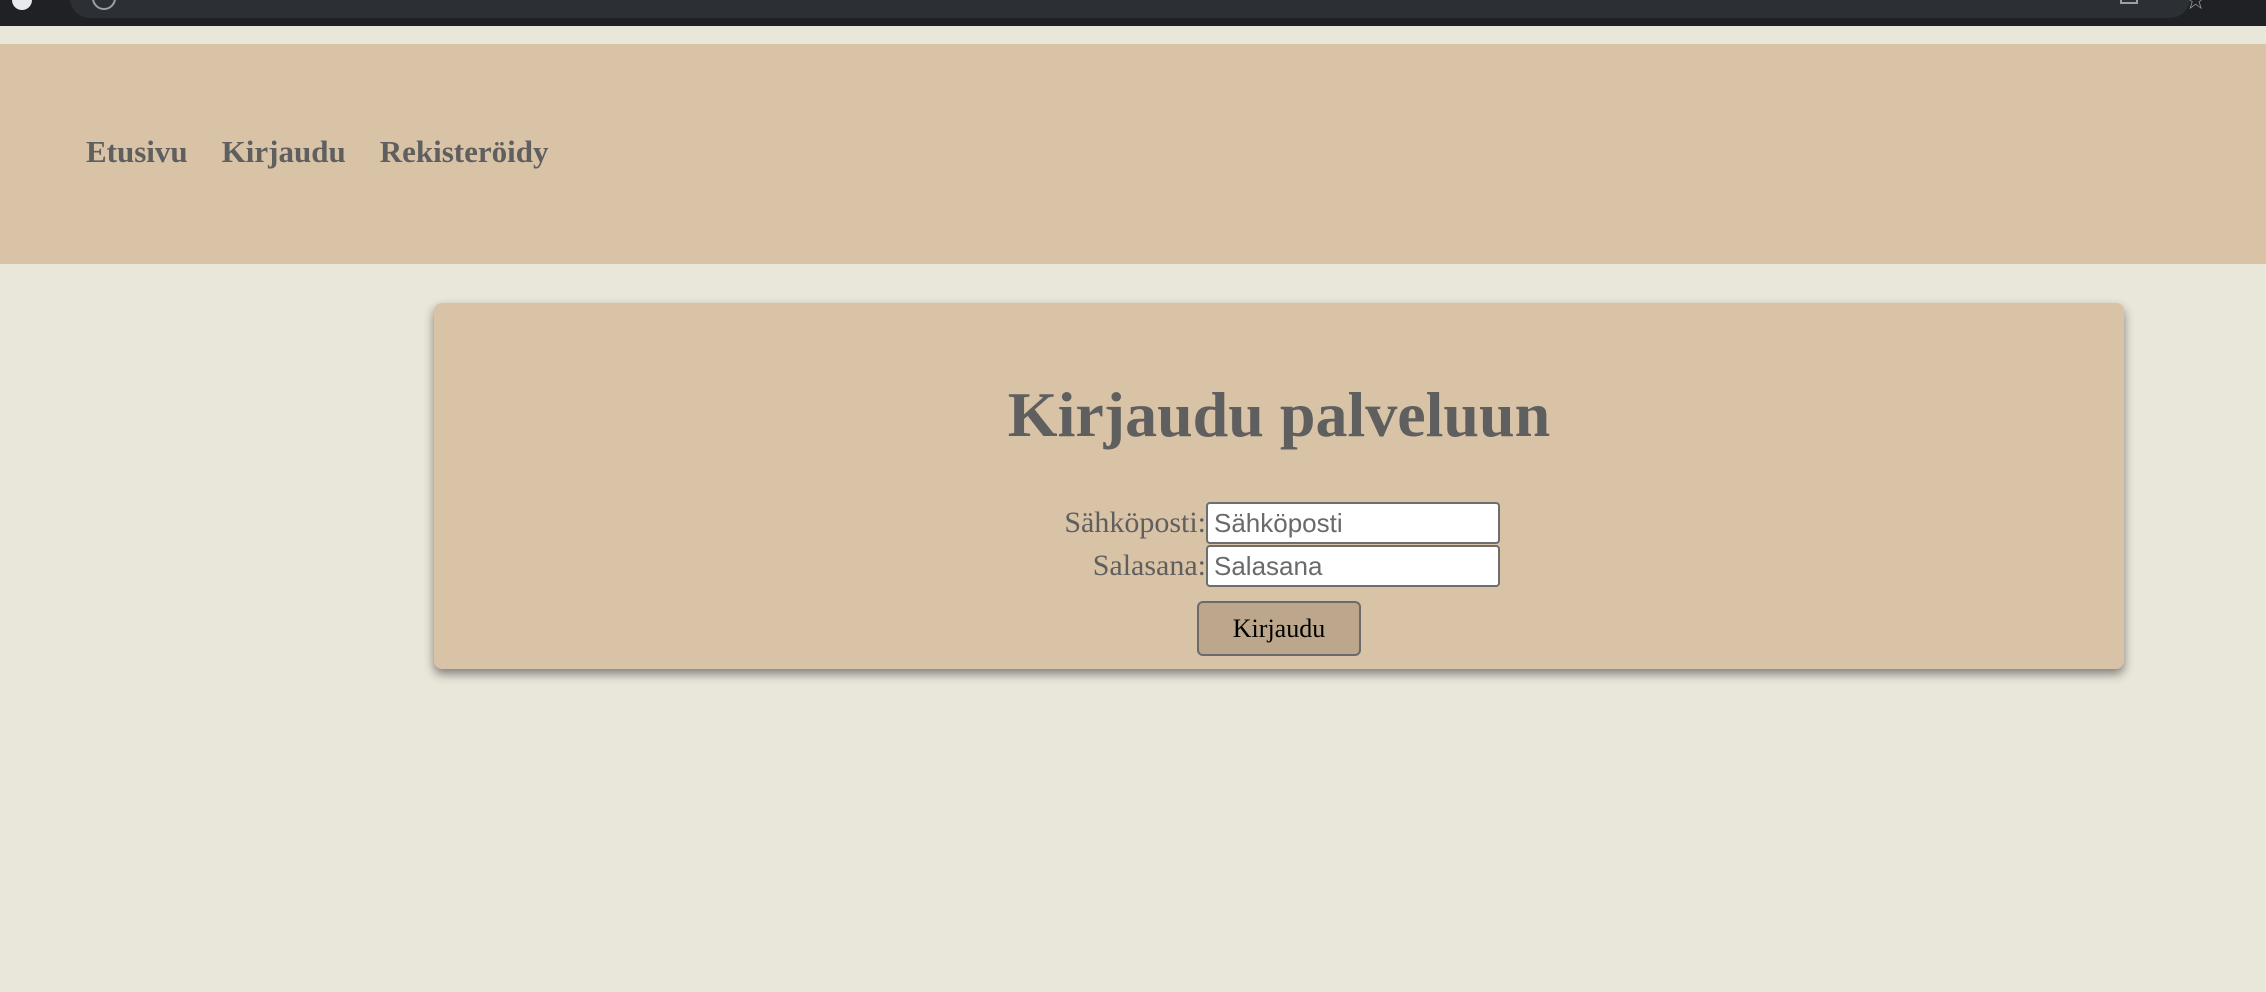  Describe the element at coordinates (1133, 35) in the screenshot. I see `browser-content-gap` at that location.